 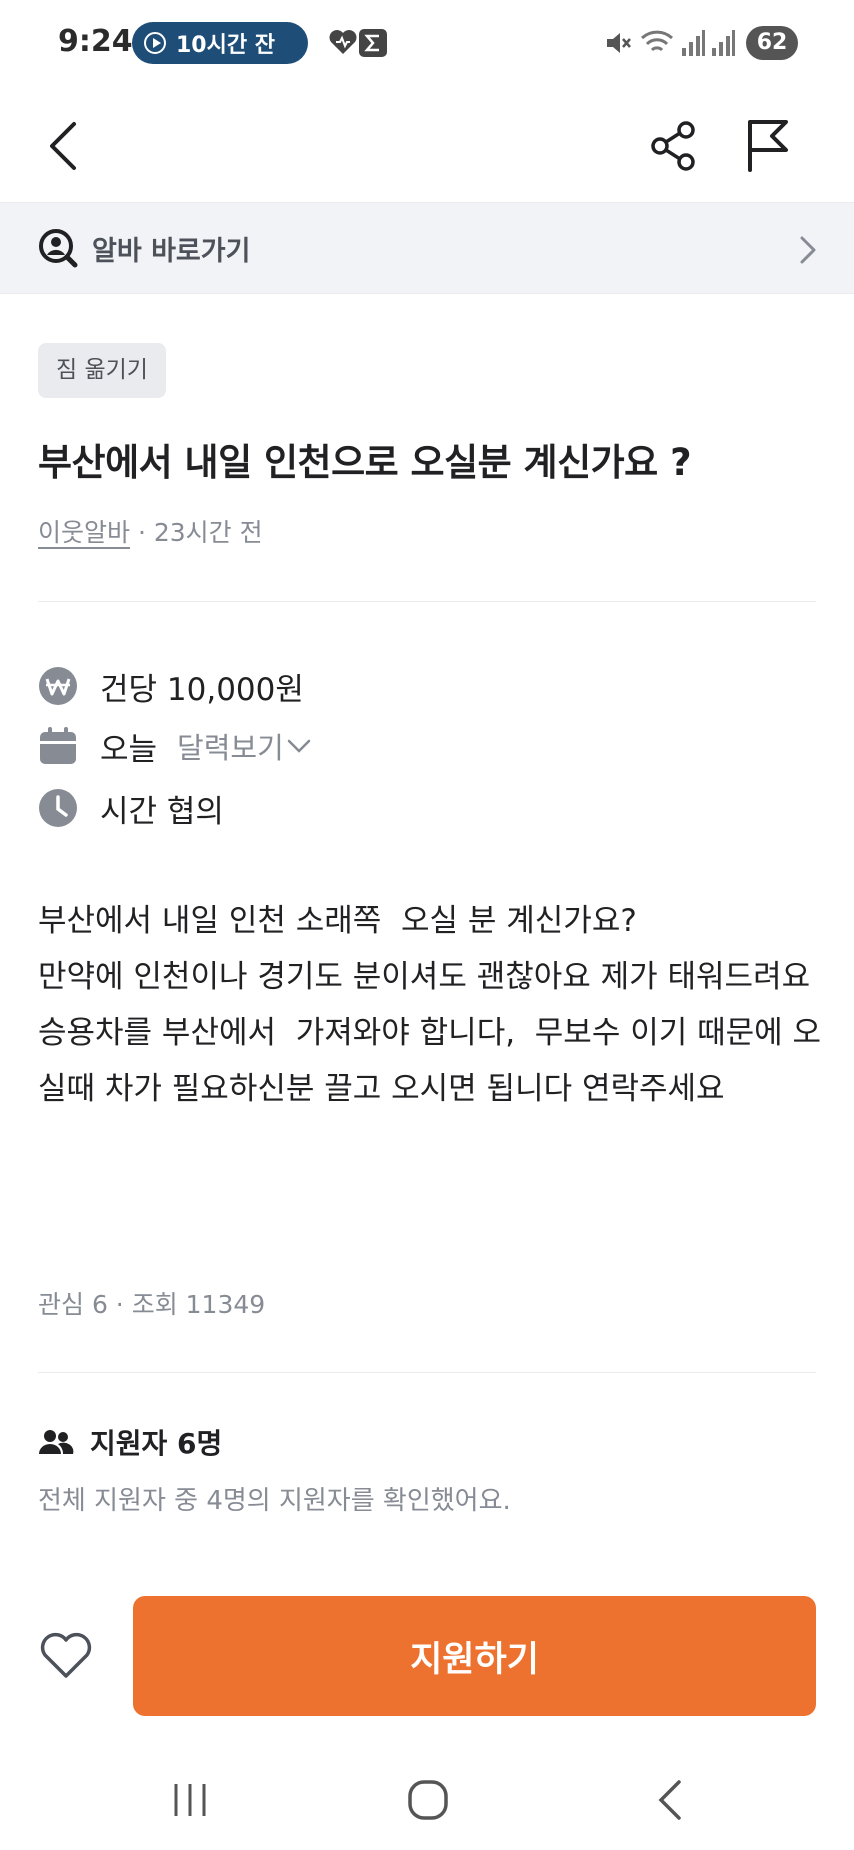 I want to click on nav-back-button, so click(x=670, y=1800).